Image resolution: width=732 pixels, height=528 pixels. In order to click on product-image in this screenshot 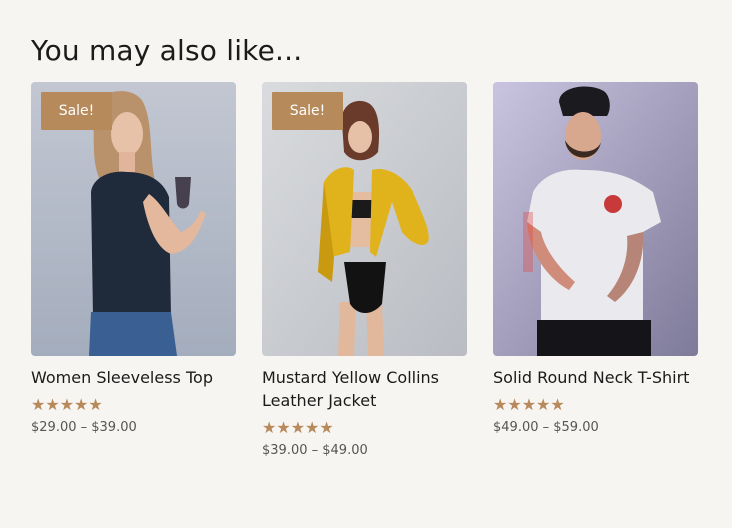, I will do `click(595, 219)`.